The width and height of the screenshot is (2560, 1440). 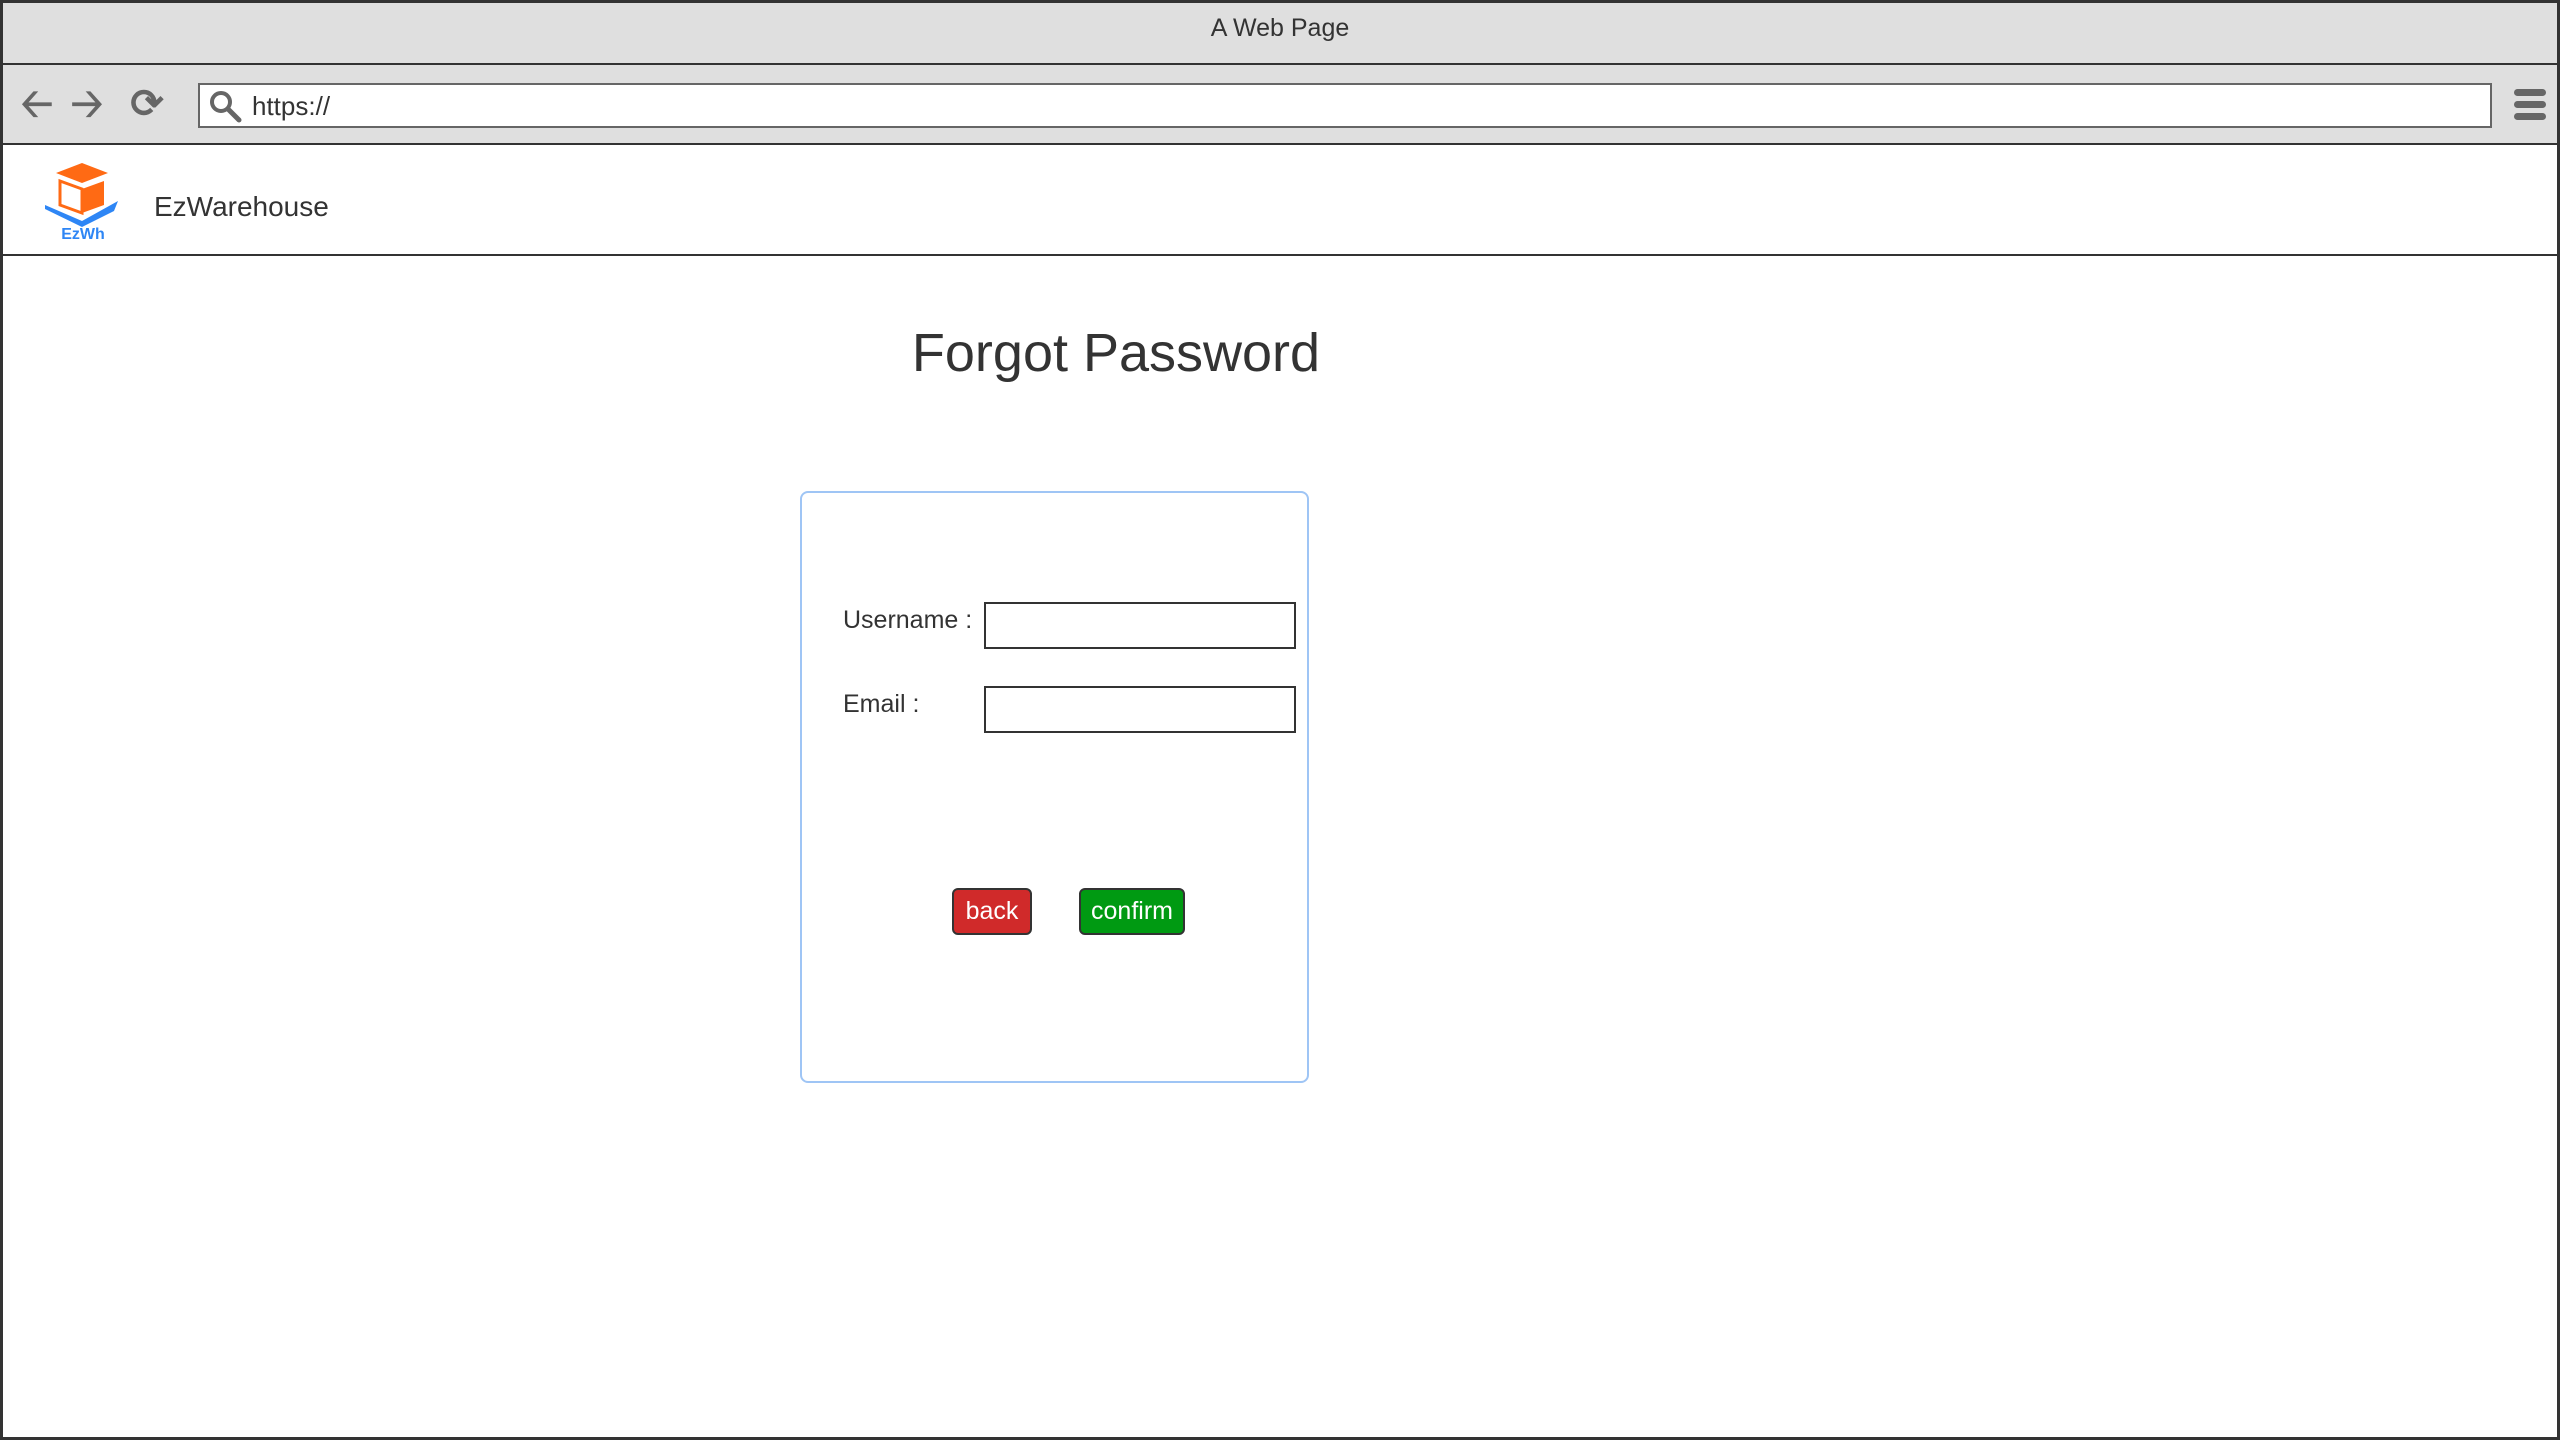 What do you see at coordinates (37, 104) in the screenshot?
I see `back-arrow-icon: 🡠` at bounding box center [37, 104].